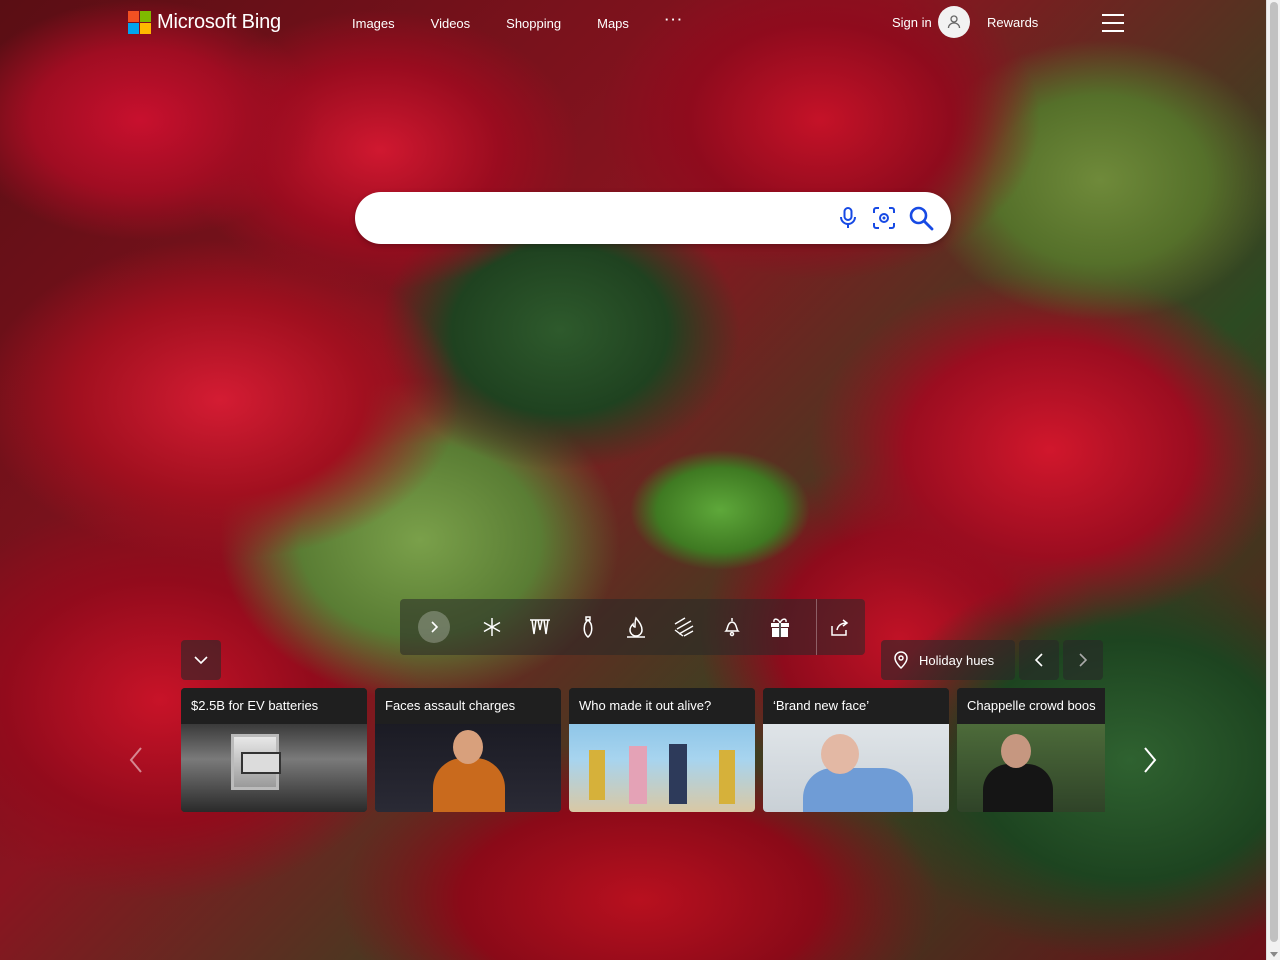 The width and height of the screenshot is (1280, 960). I want to click on bing-logo: Microsoft Bing, so click(204, 22).